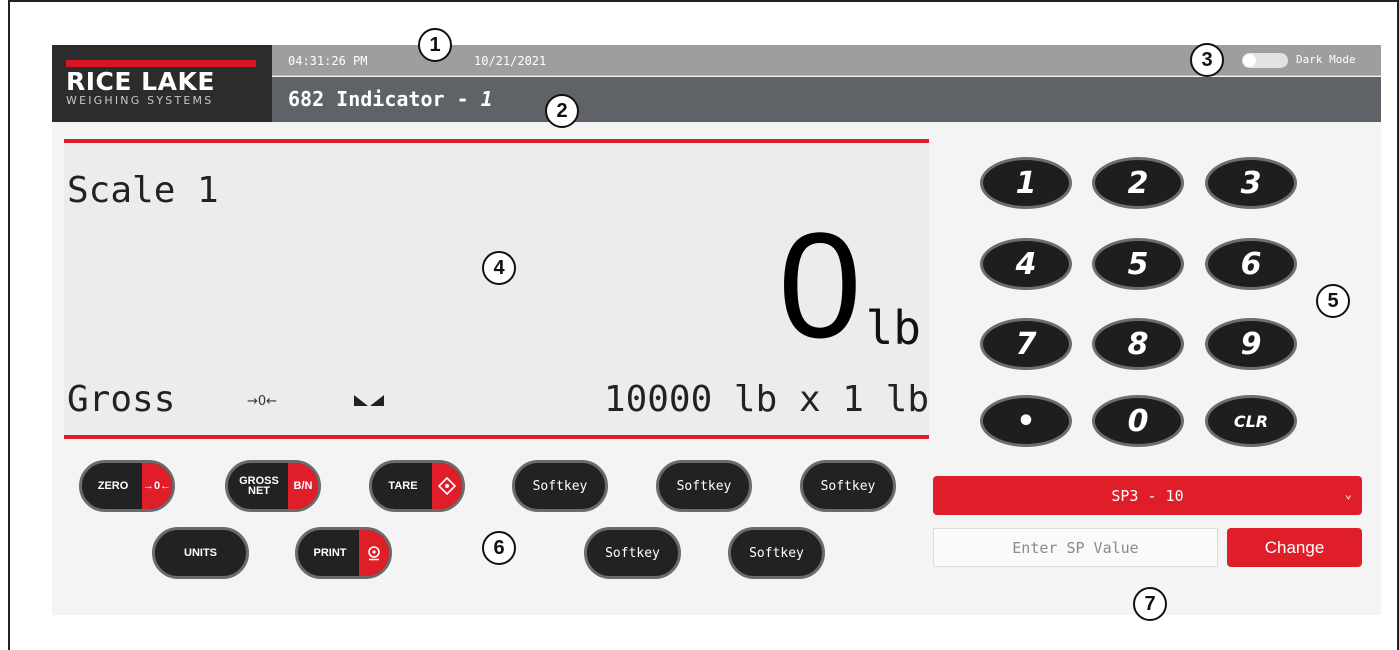  I want to click on clock-date: 10/21/2021, so click(510, 61).